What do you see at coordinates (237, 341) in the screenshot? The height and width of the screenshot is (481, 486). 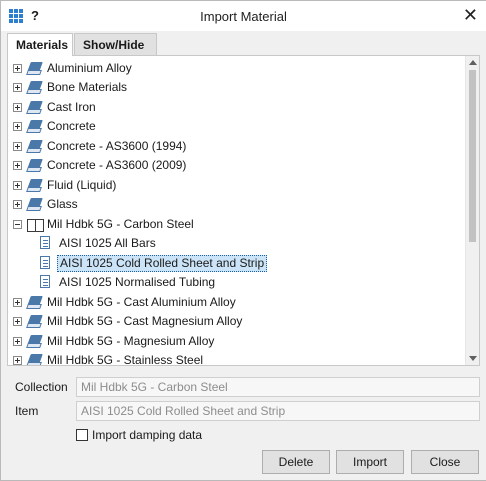 I see `tree-item-mil-hdbk-magnesium: Mil Hdbk 5G - Magnesium Alloy` at bounding box center [237, 341].